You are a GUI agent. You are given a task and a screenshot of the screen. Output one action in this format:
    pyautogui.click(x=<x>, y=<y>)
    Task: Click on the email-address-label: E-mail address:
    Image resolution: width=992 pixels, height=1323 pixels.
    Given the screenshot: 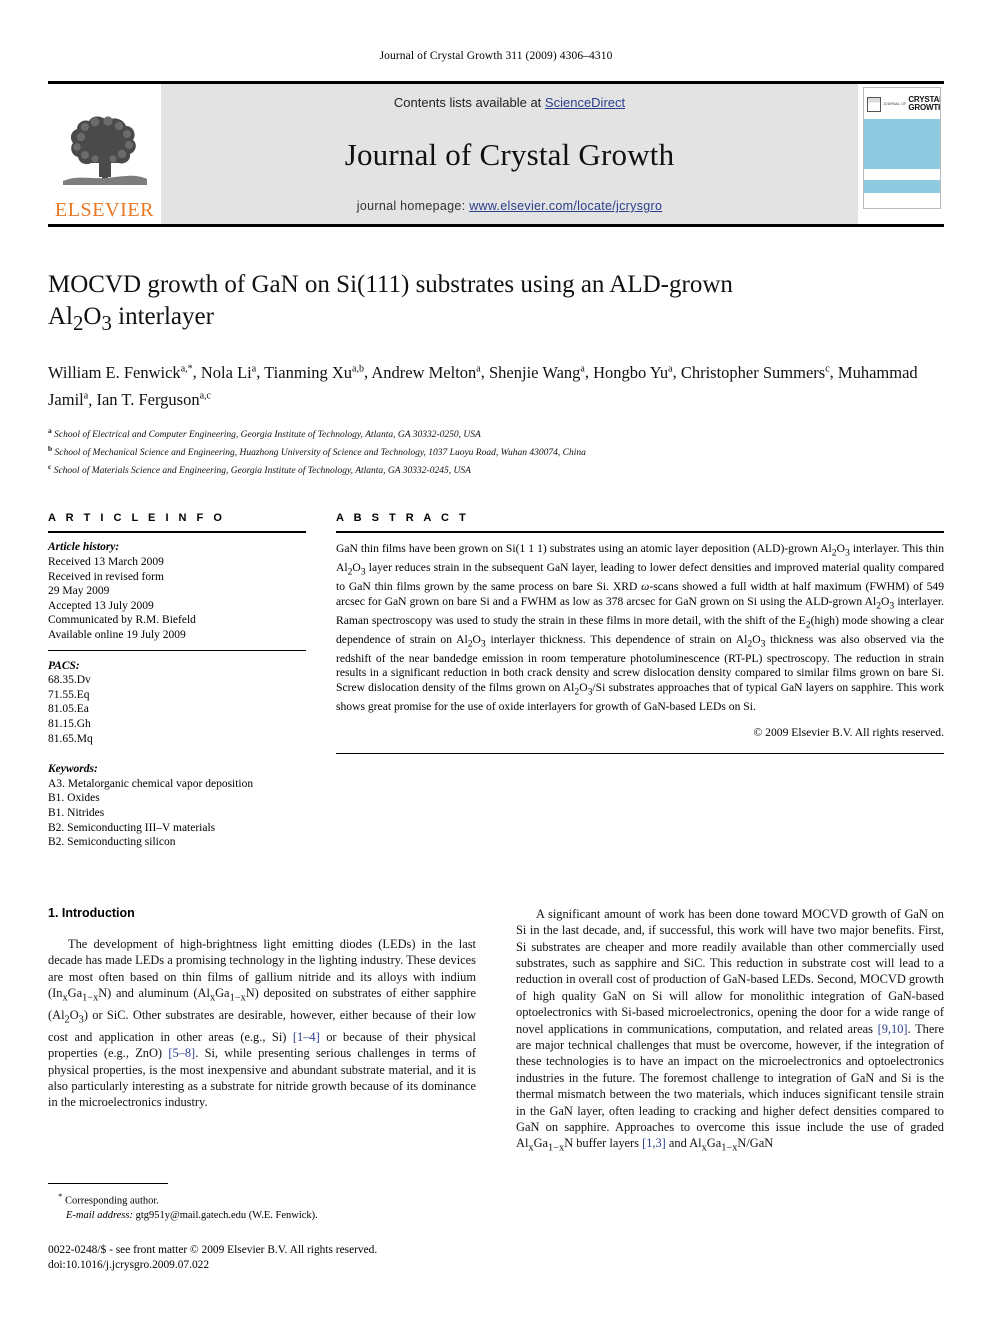 What is the action you would take?
    pyautogui.click(x=99, y=1215)
    